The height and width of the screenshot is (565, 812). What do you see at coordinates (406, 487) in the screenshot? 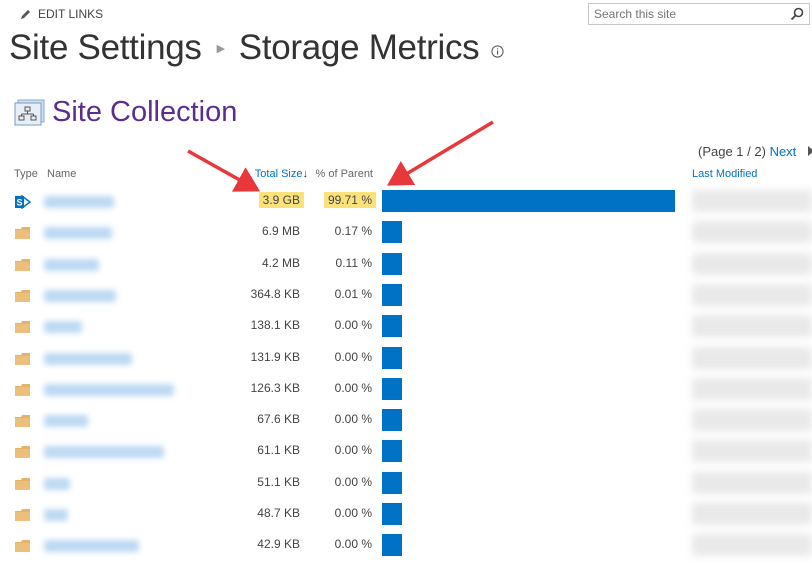
I see `table-row: 51.1 KB 0.00 %` at bounding box center [406, 487].